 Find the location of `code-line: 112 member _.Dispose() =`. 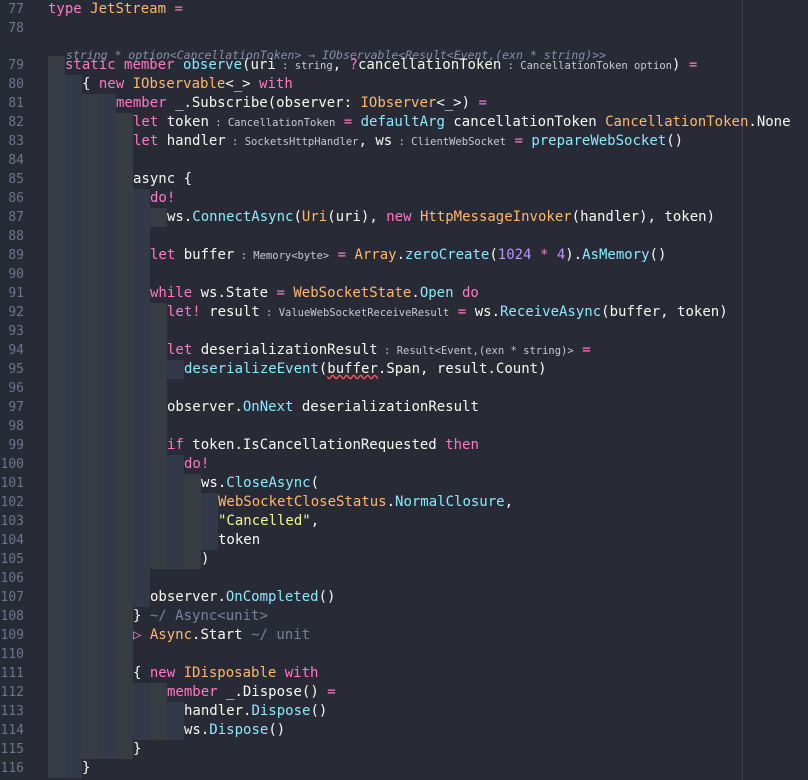

code-line: 112 member _.Dispose() = is located at coordinates (404, 692).